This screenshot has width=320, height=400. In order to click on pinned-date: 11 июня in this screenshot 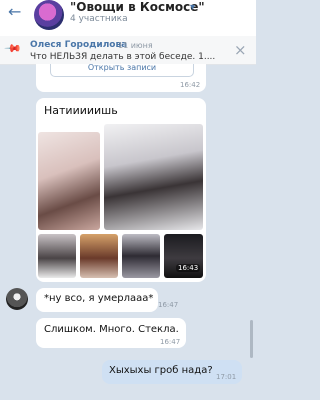, I will do `click(135, 45)`.